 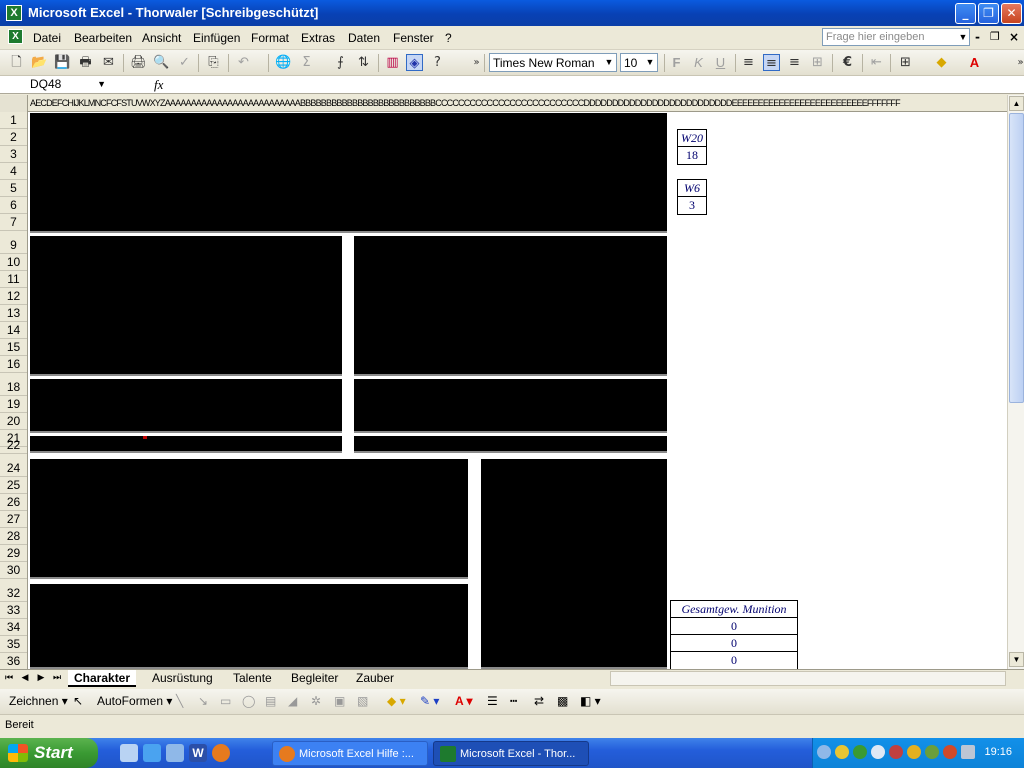 I want to click on borders-icon: ⊞, so click(x=905, y=62).